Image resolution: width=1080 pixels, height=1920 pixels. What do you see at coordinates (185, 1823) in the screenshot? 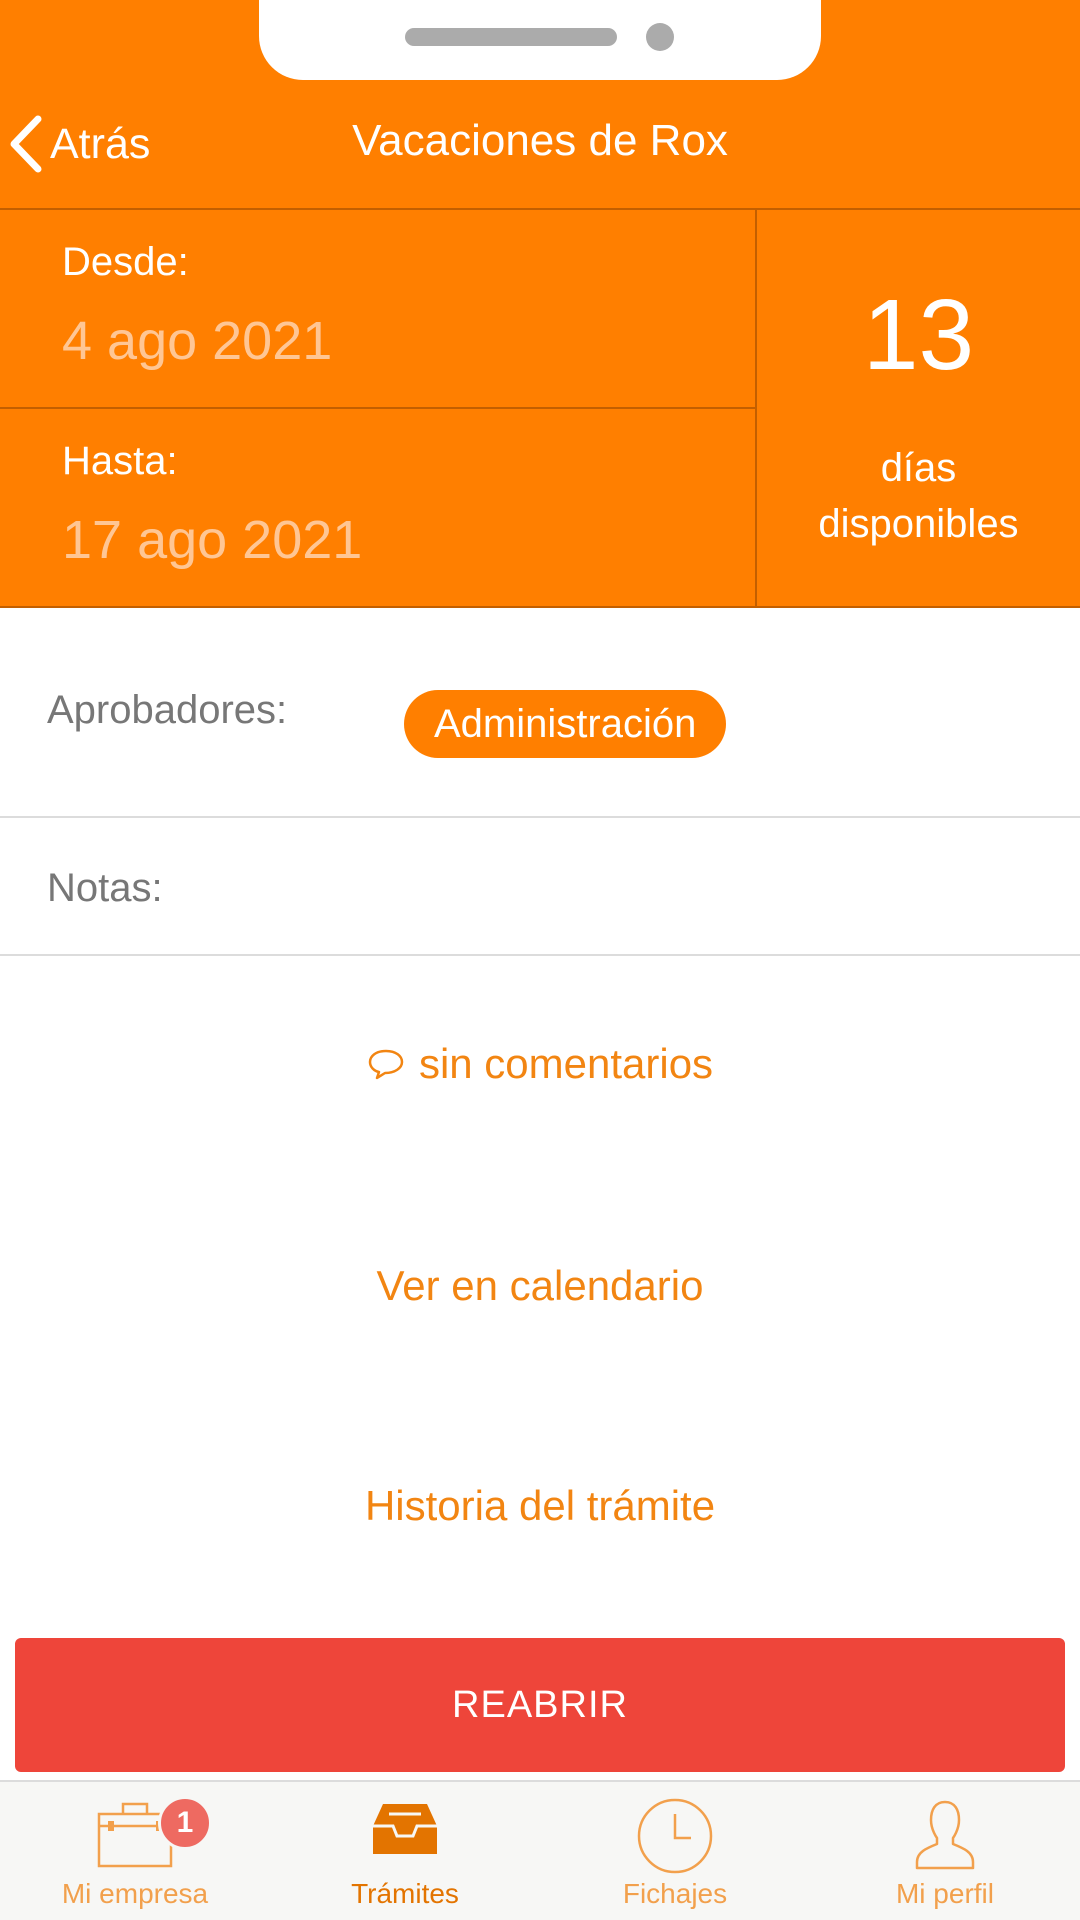
I see `notification-badge: 1` at bounding box center [185, 1823].